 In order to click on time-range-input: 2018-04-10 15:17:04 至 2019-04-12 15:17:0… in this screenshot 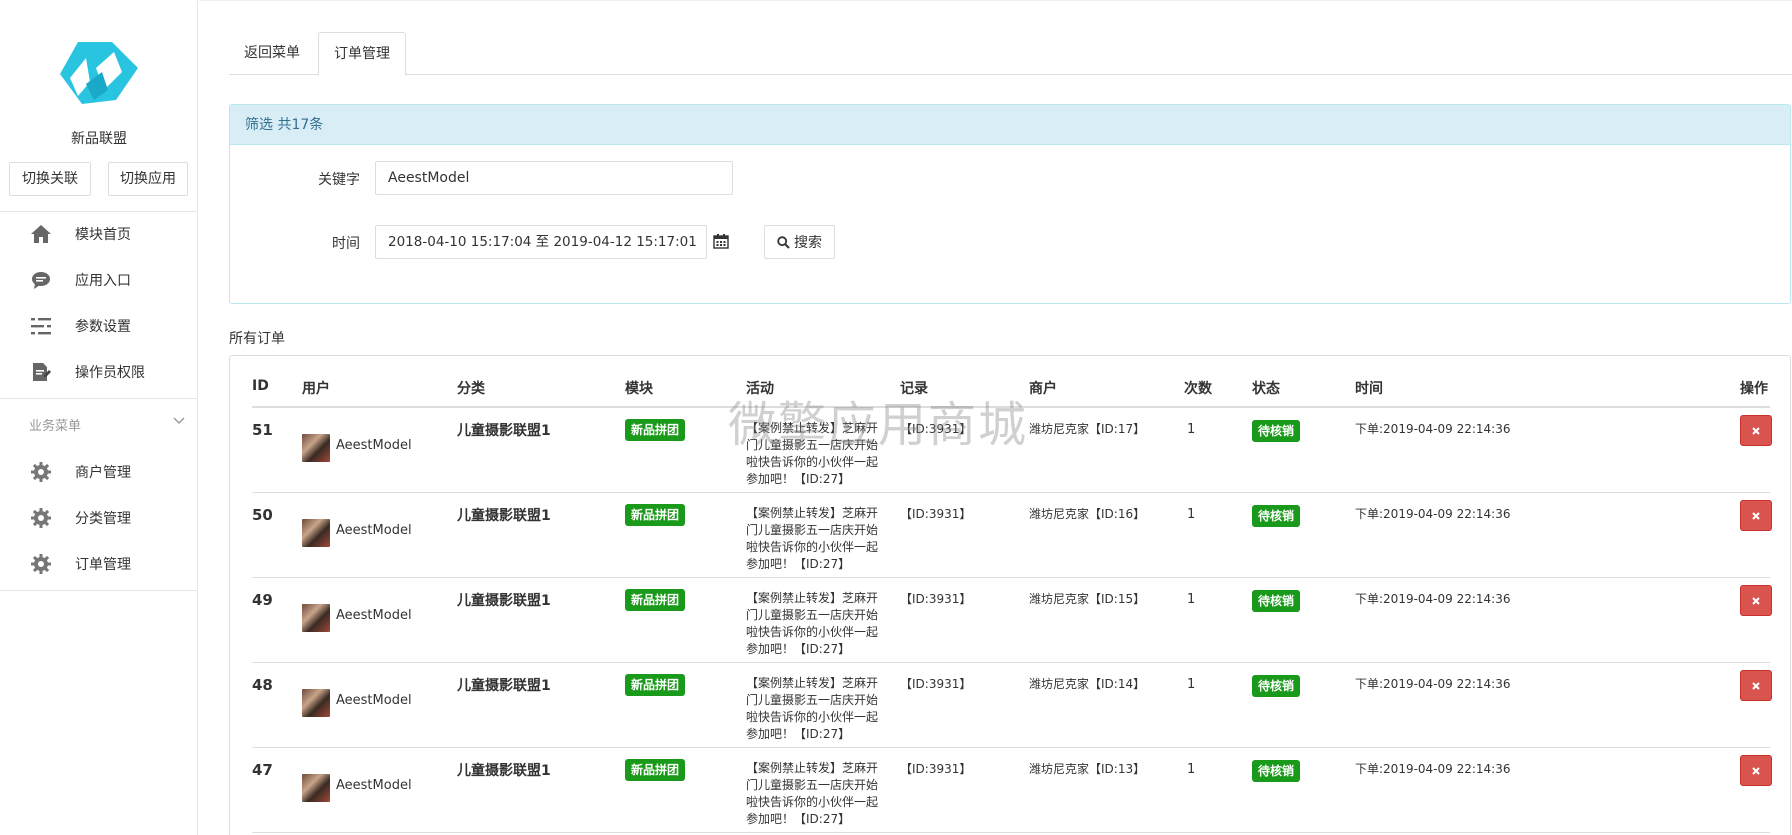, I will do `click(541, 242)`.